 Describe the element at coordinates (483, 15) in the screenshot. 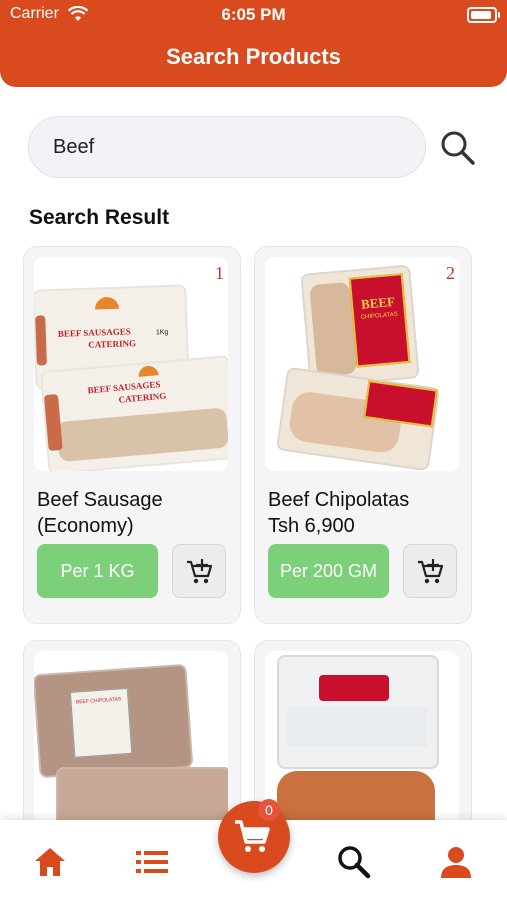

I see `battery-icon` at that location.